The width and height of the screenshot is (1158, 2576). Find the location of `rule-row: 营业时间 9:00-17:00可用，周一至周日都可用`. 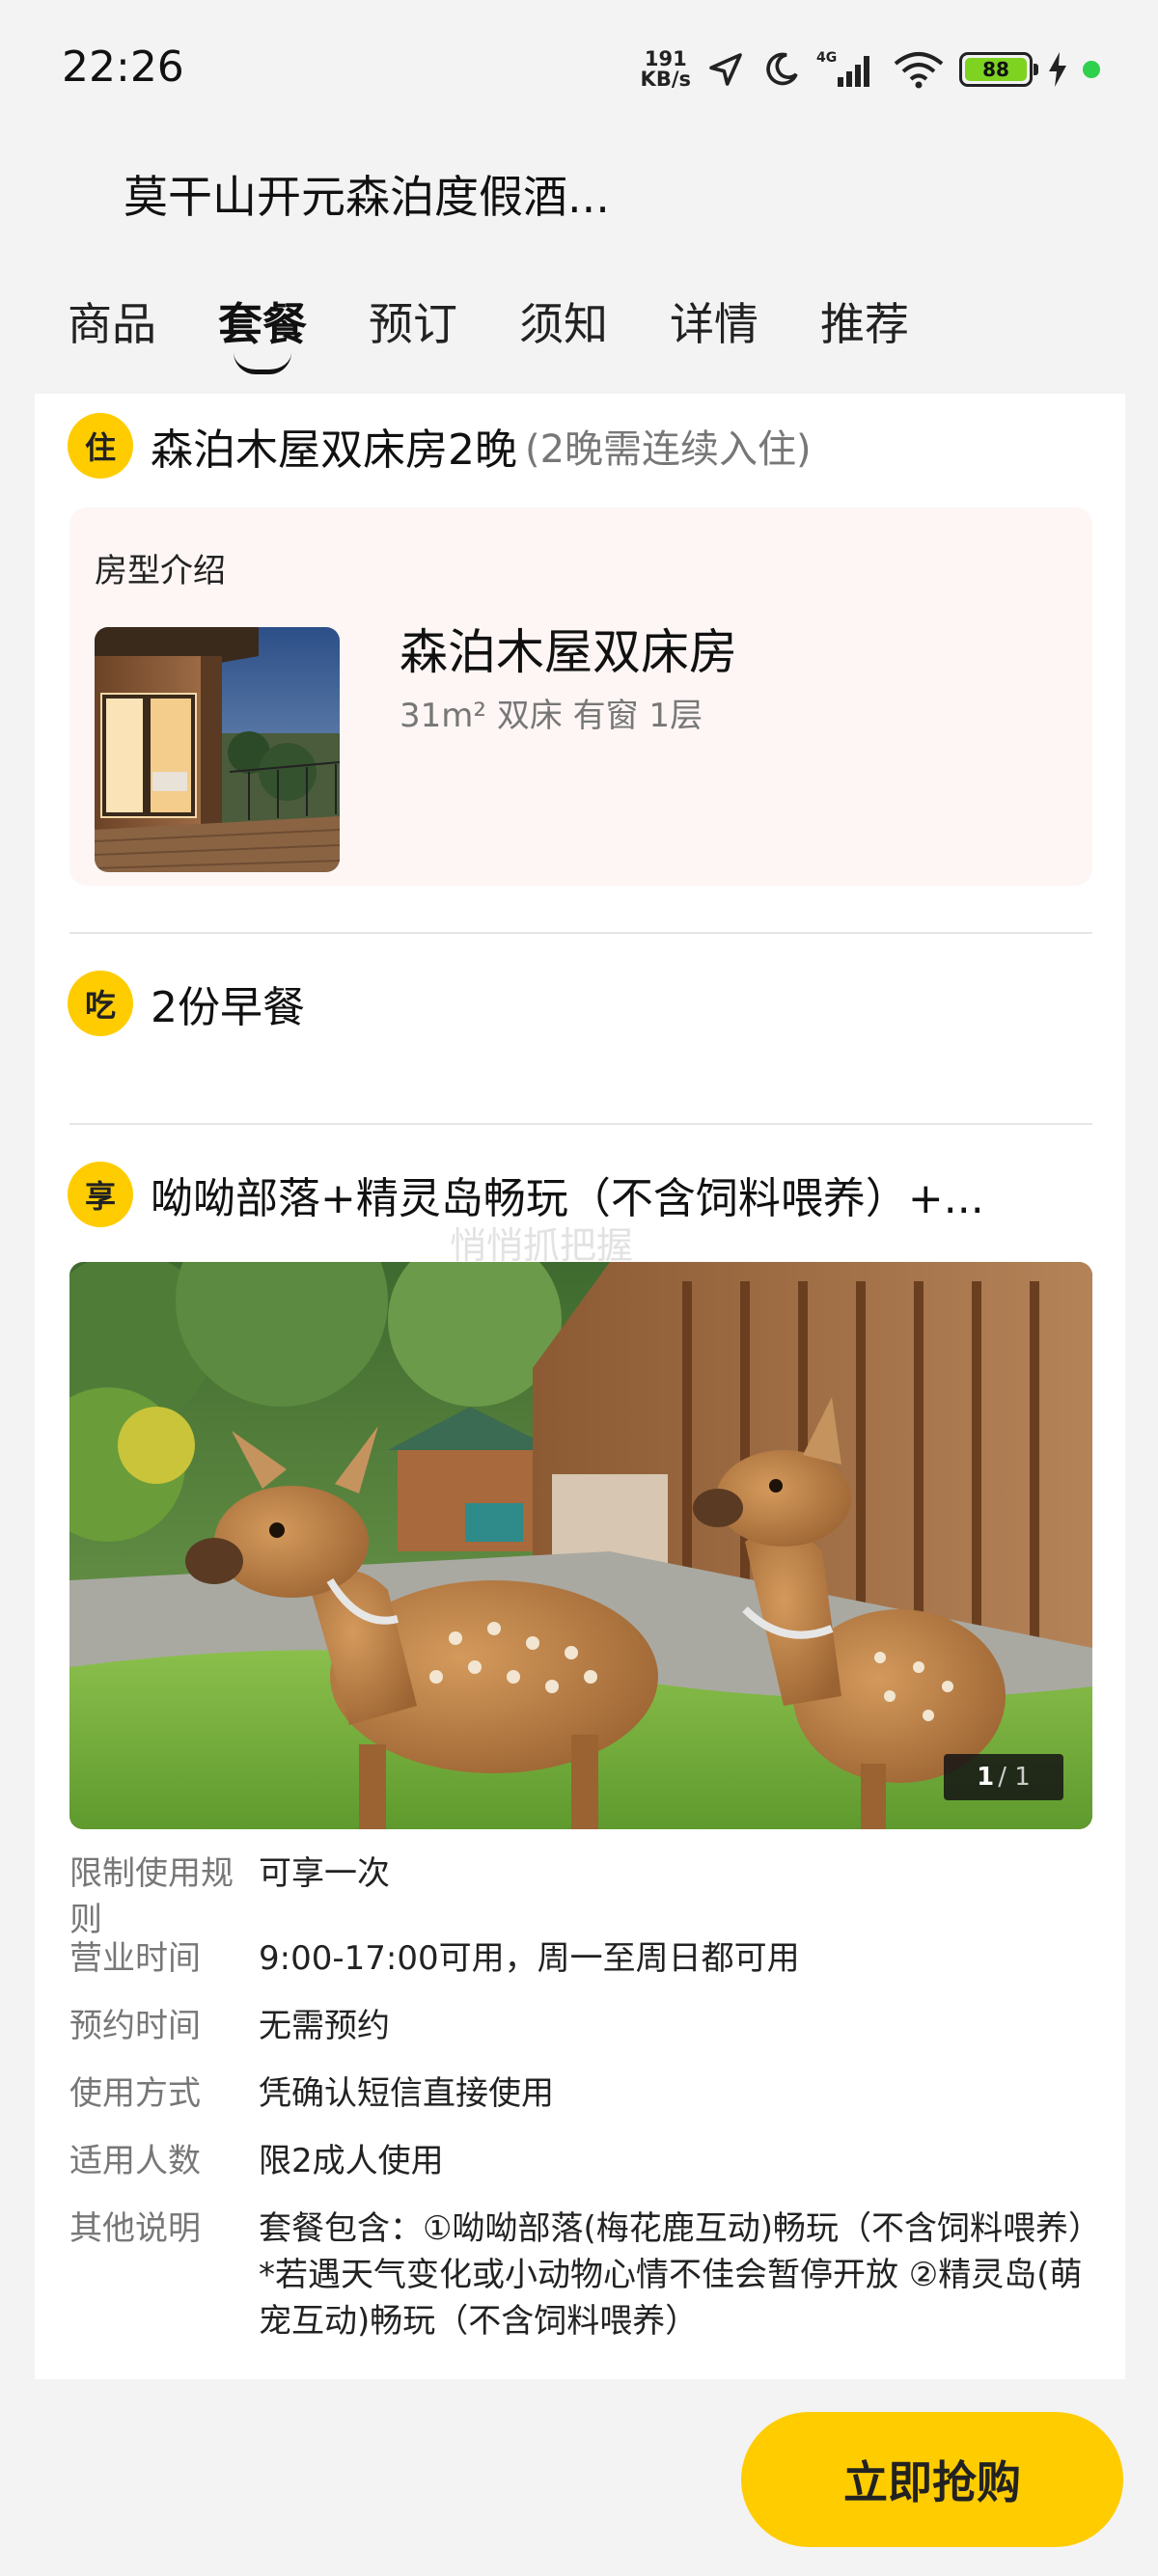

rule-row: 营业时间 9:00-17:00可用，周一至周日都可用 is located at coordinates (580, 1959).